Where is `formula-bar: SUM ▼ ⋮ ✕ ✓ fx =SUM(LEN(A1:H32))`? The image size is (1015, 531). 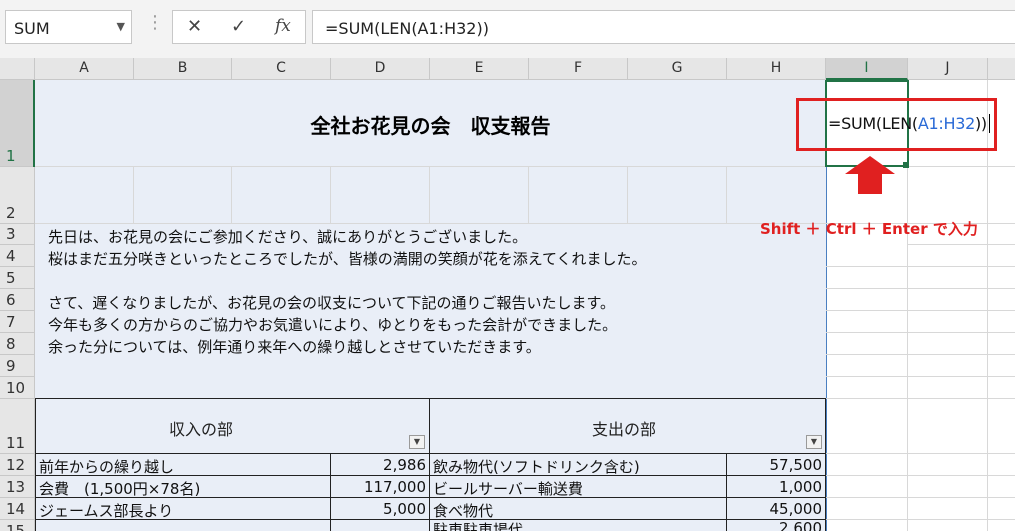 formula-bar: SUM ▼ ⋮ ✕ ✓ fx =SUM(LEN(A1:H32)) is located at coordinates (507, 29).